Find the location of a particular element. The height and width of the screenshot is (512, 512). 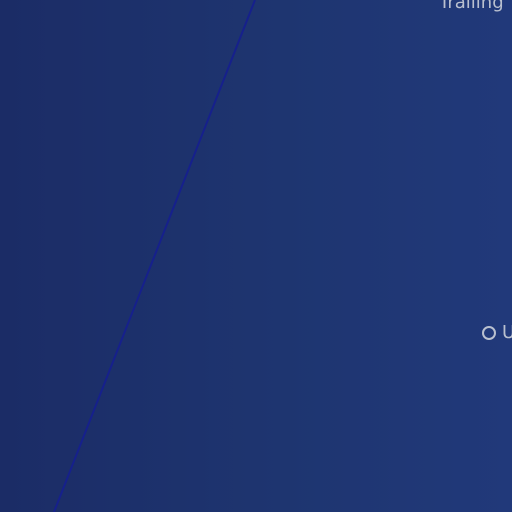

trailing-label: Trailing is located at coordinates (471, 6).